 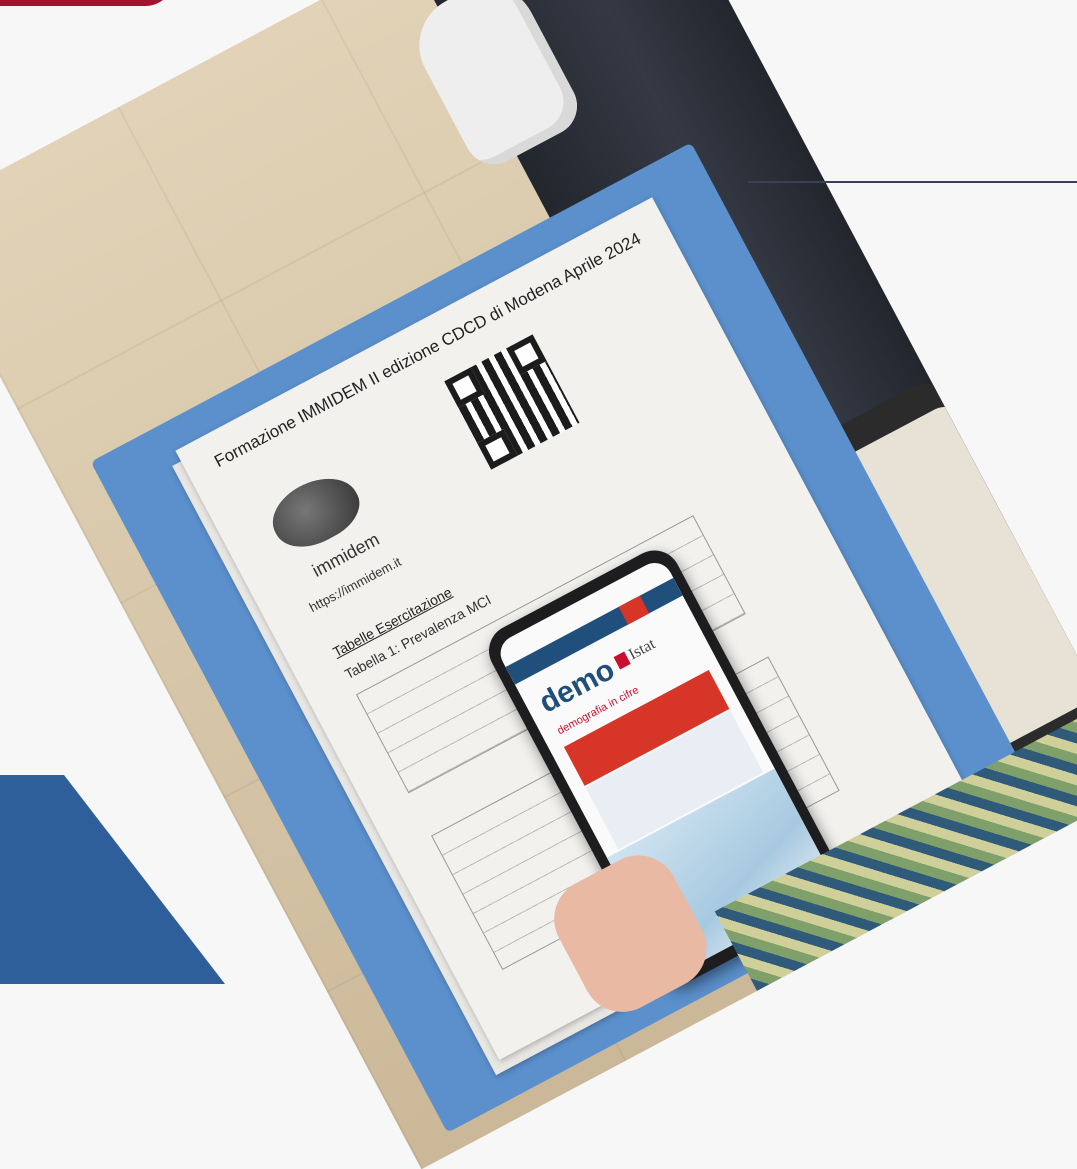 What do you see at coordinates (87, 3) in the screenshot?
I see `red-corner-tab` at bounding box center [87, 3].